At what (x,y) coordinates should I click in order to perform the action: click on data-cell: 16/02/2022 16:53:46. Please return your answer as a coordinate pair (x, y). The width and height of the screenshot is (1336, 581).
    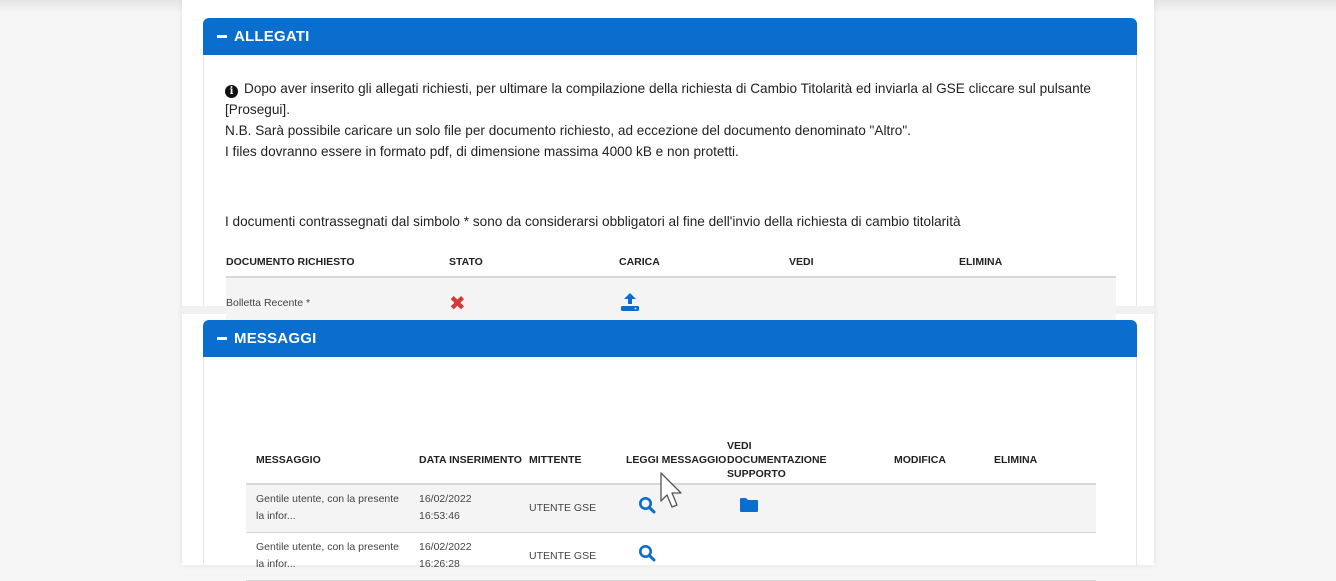
    Looking at the image, I should click on (474, 508).